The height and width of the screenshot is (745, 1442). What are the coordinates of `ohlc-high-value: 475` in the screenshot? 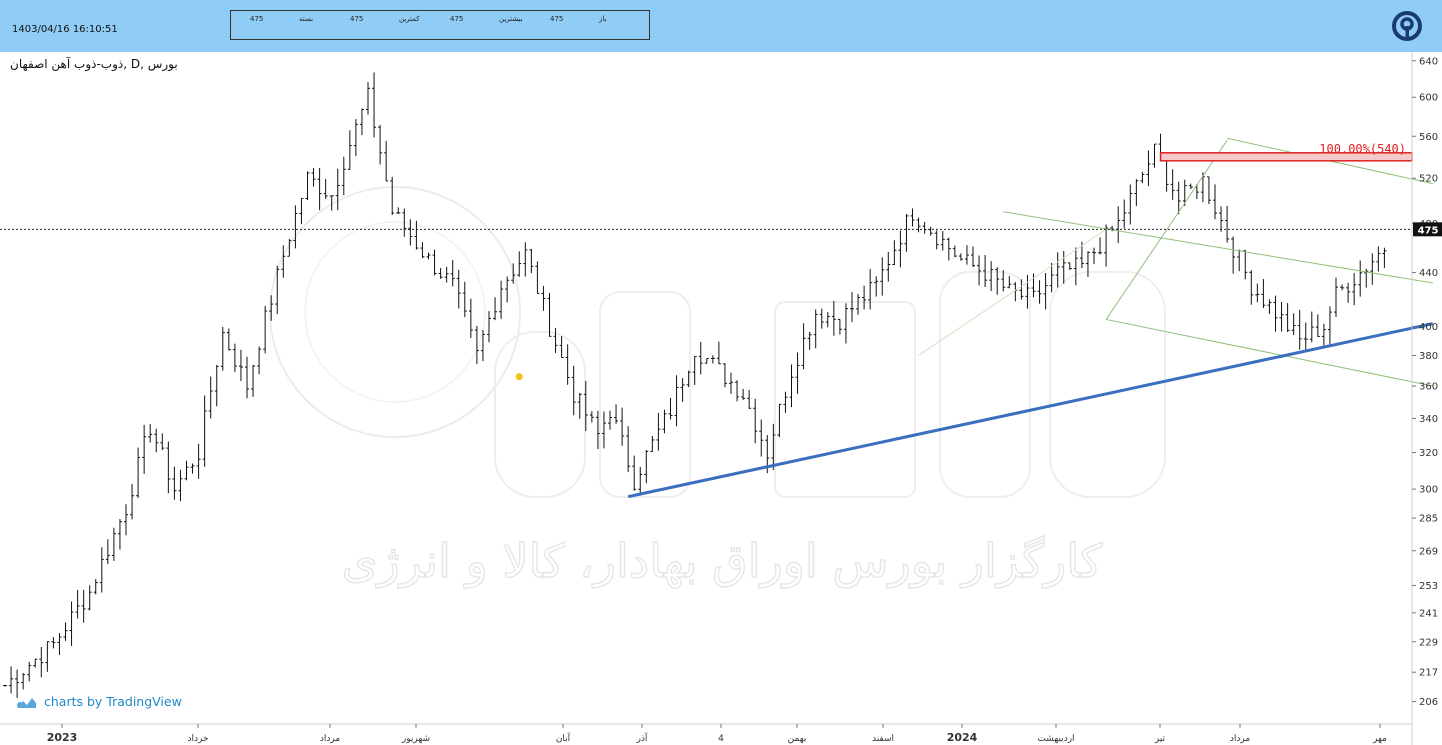 It's located at (457, 19).